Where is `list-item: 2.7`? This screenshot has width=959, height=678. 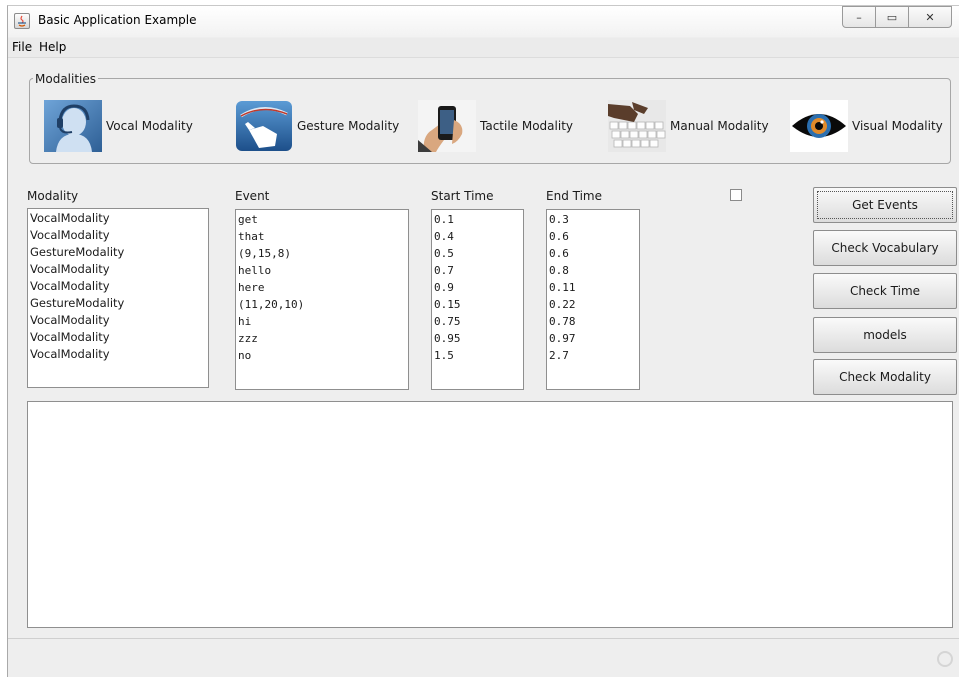
list-item: 2.7 is located at coordinates (593, 355).